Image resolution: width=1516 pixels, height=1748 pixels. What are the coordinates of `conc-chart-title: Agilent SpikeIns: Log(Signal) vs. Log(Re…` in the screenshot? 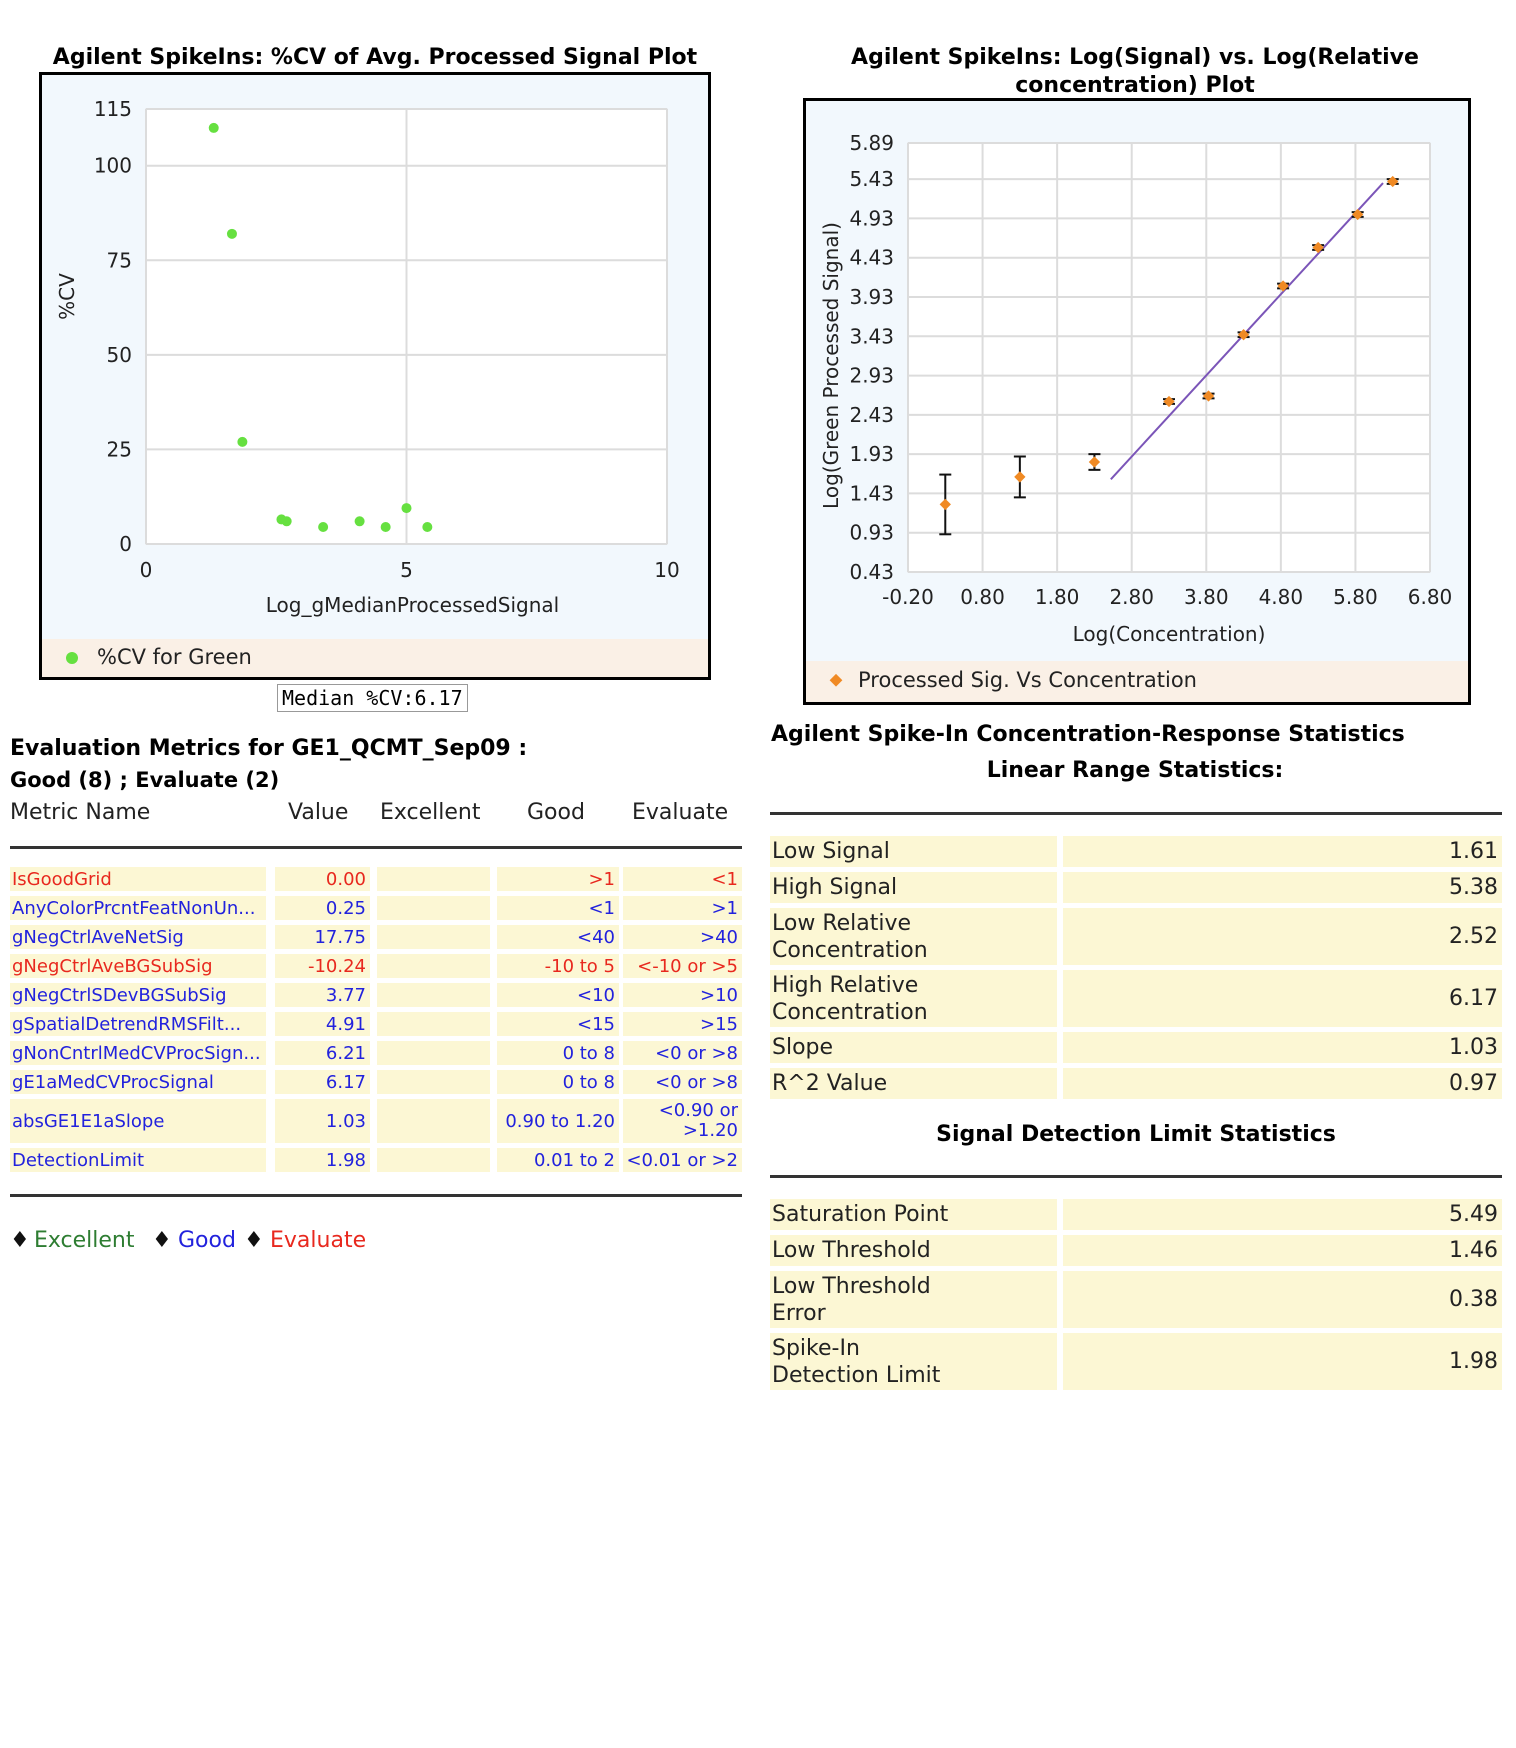 It's located at (1135, 71).